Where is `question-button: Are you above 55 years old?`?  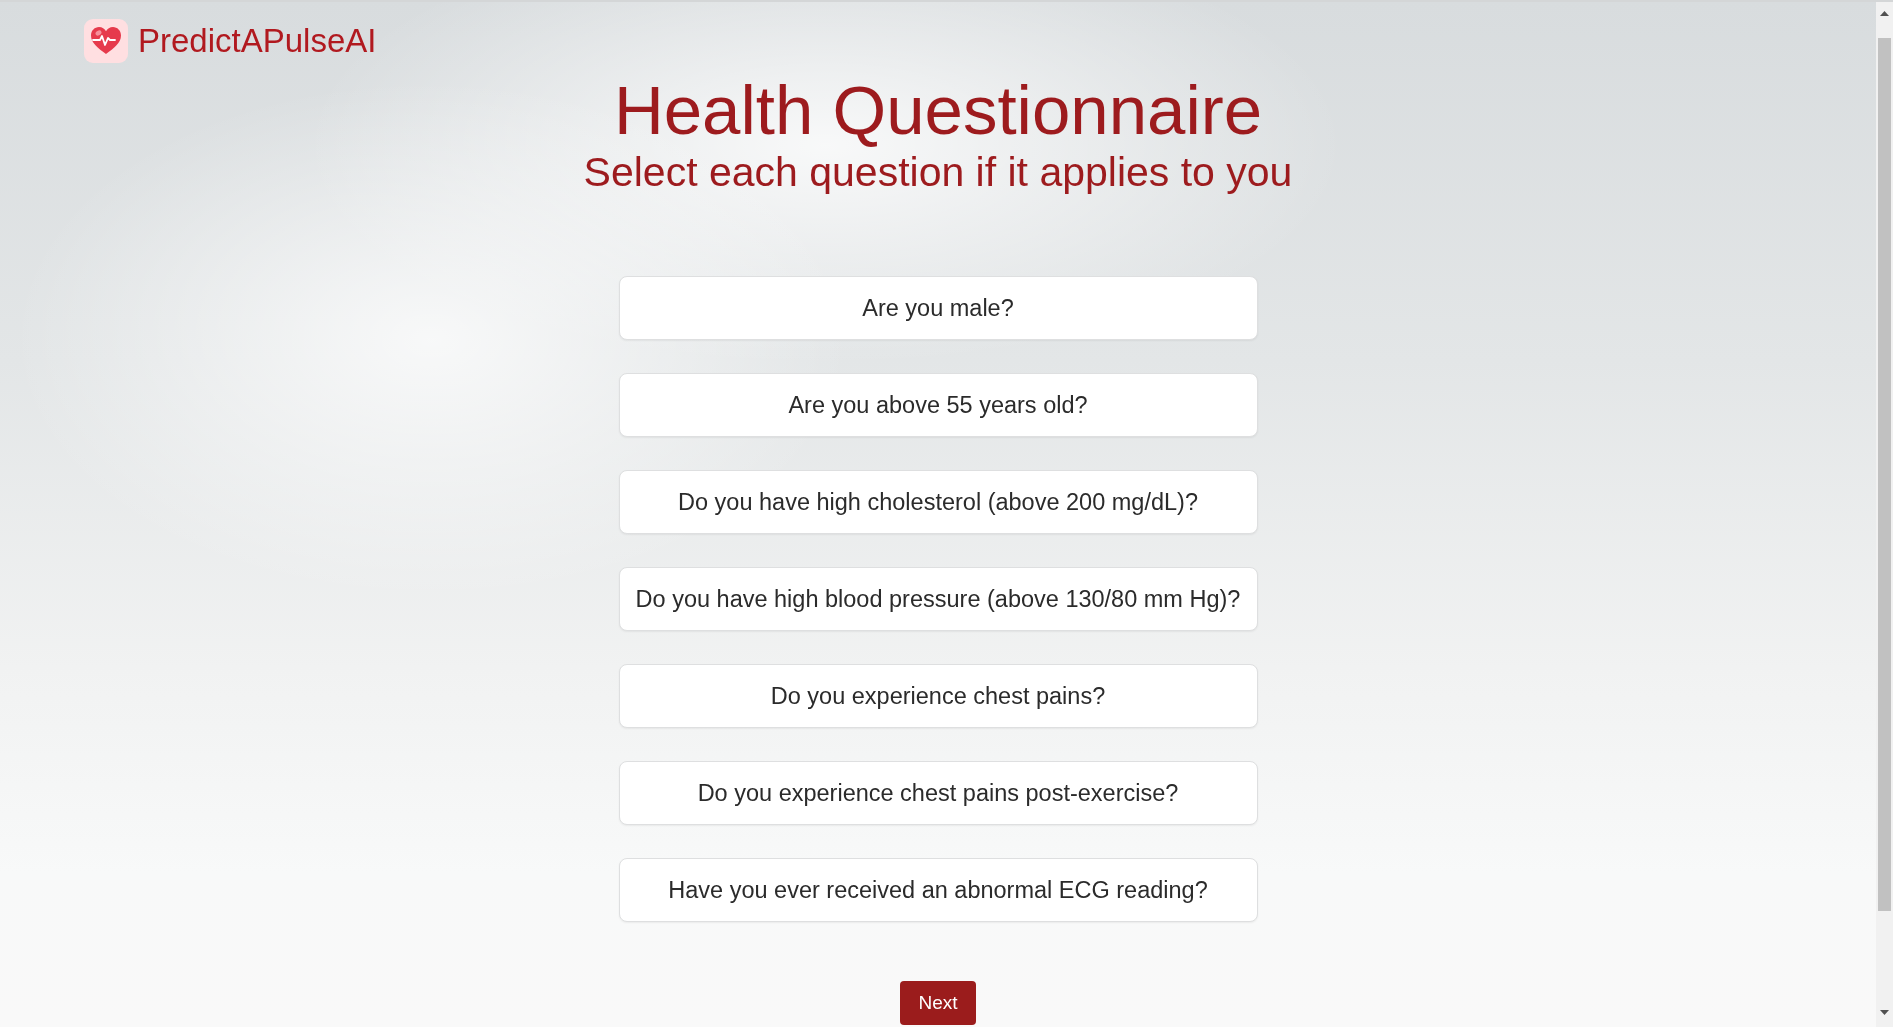 question-button: Are you above 55 years old? is located at coordinates (938, 405).